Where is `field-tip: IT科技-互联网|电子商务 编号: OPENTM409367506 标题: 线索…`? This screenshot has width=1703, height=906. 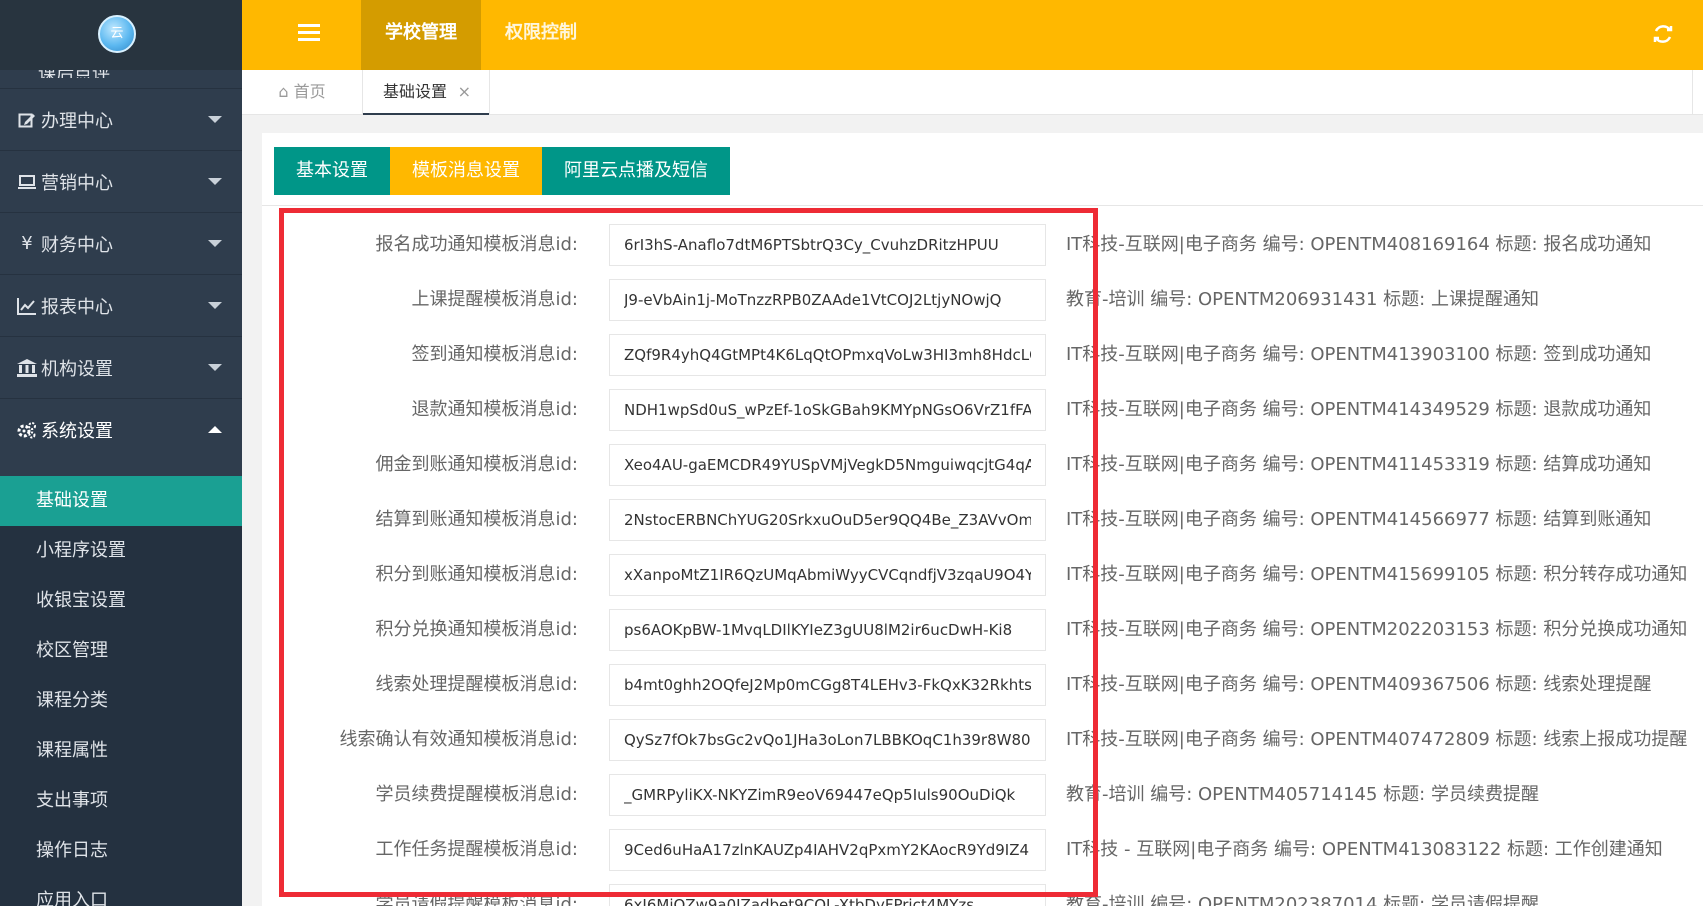 field-tip: IT科技-互联网|电子商务 编号: OPENTM409367506 标题: 线索… is located at coordinates (1359, 684).